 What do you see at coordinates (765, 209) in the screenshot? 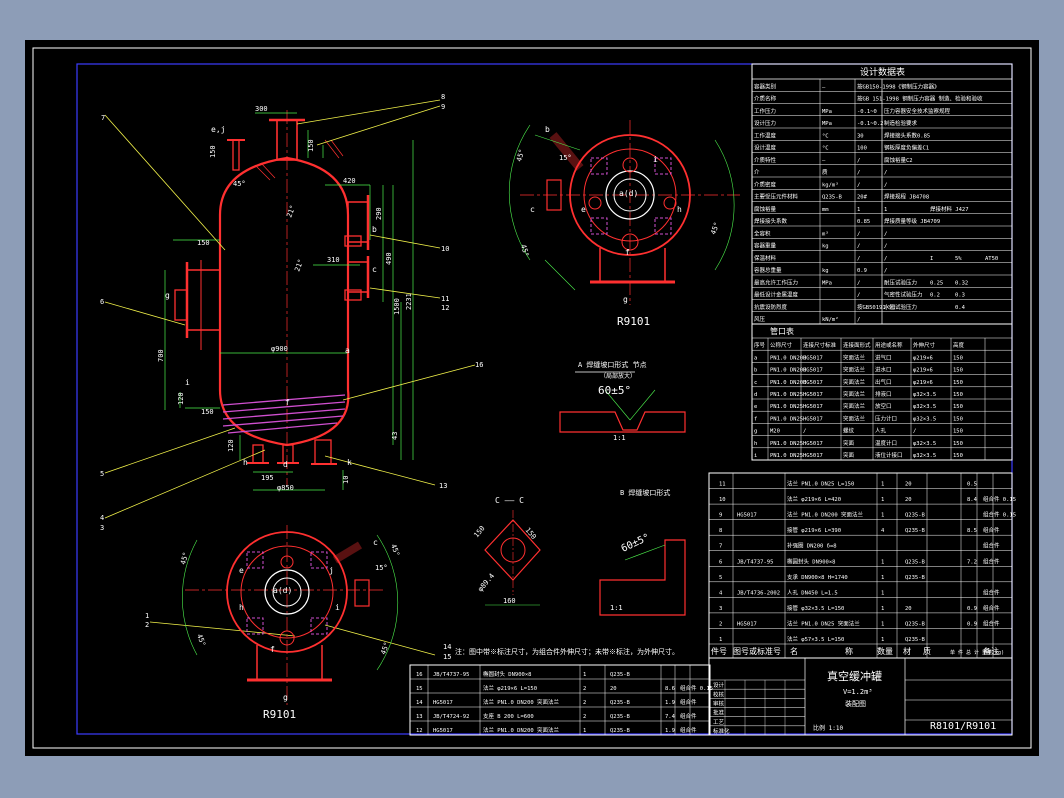
I see `design-cell: 腐蚀裕量` at bounding box center [765, 209].